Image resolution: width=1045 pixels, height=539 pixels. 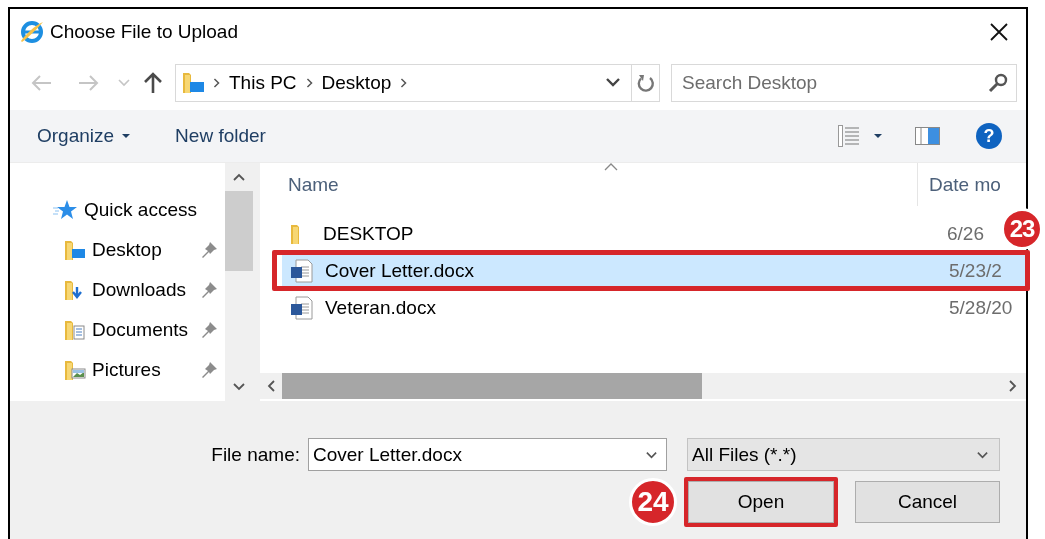 I want to click on scroll-right-icon, so click(x=1012, y=386).